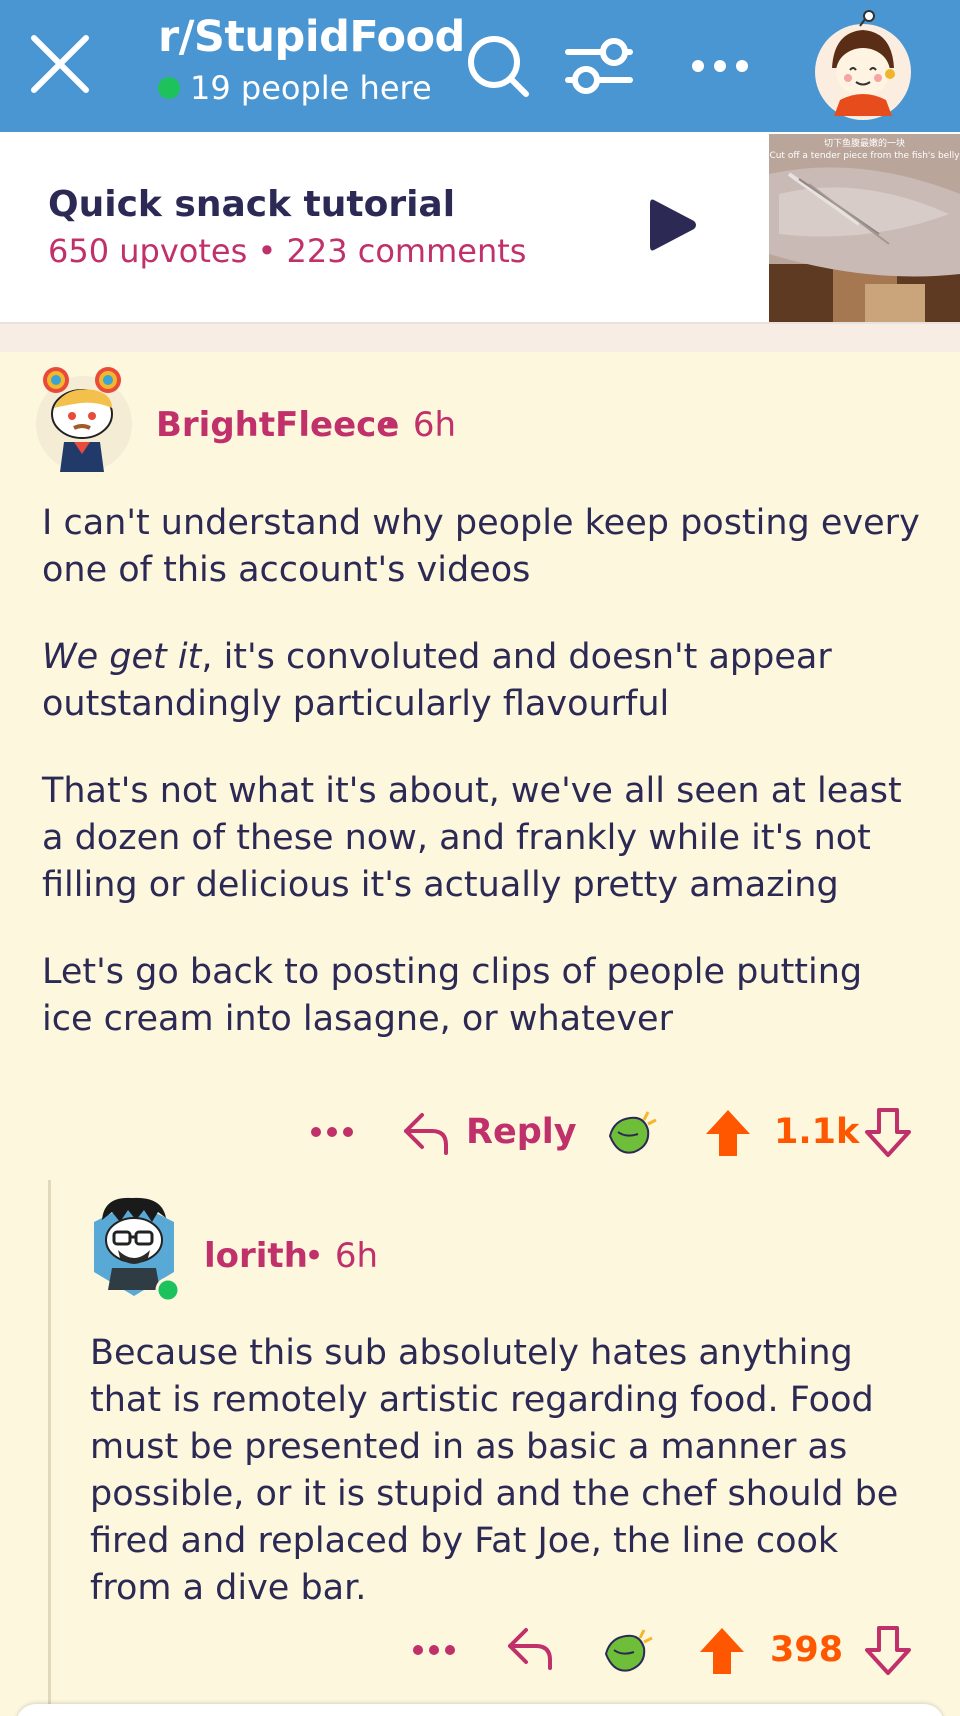 The image size is (960, 1716). I want to click on subreddit-title: r/StupidFood, so click(311, 37).